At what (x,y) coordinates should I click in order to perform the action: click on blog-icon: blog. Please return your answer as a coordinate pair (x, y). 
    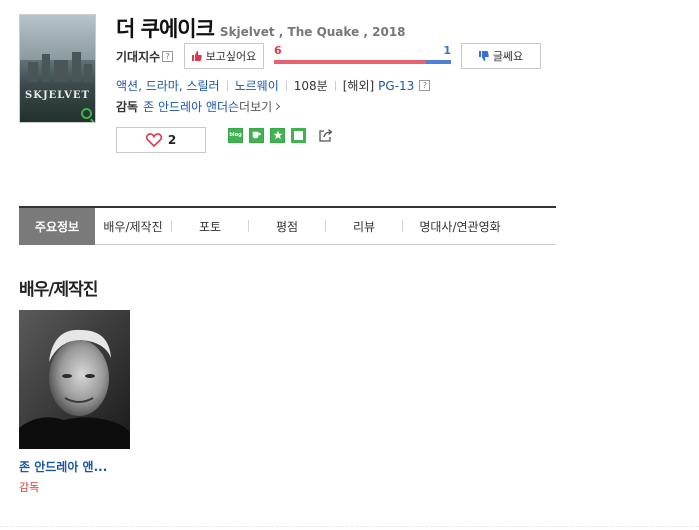
    Looking at the image, I should click on (235, 135).